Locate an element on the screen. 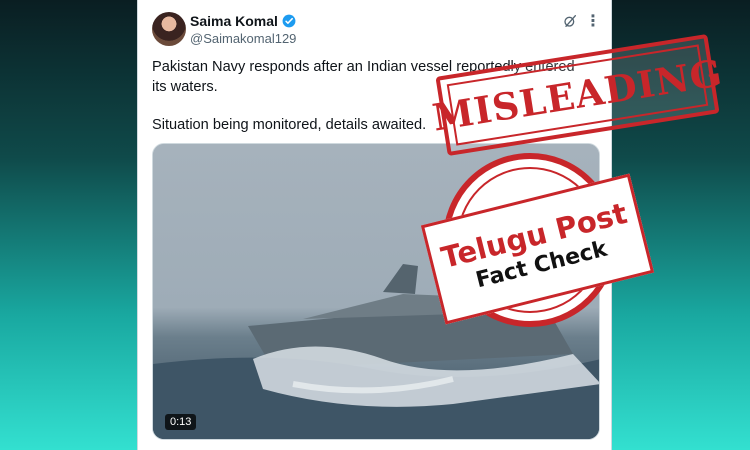 The height and width of the screenshot is (450, 750). author-name-row: Saima Komal is located at coordinates (243, 21).